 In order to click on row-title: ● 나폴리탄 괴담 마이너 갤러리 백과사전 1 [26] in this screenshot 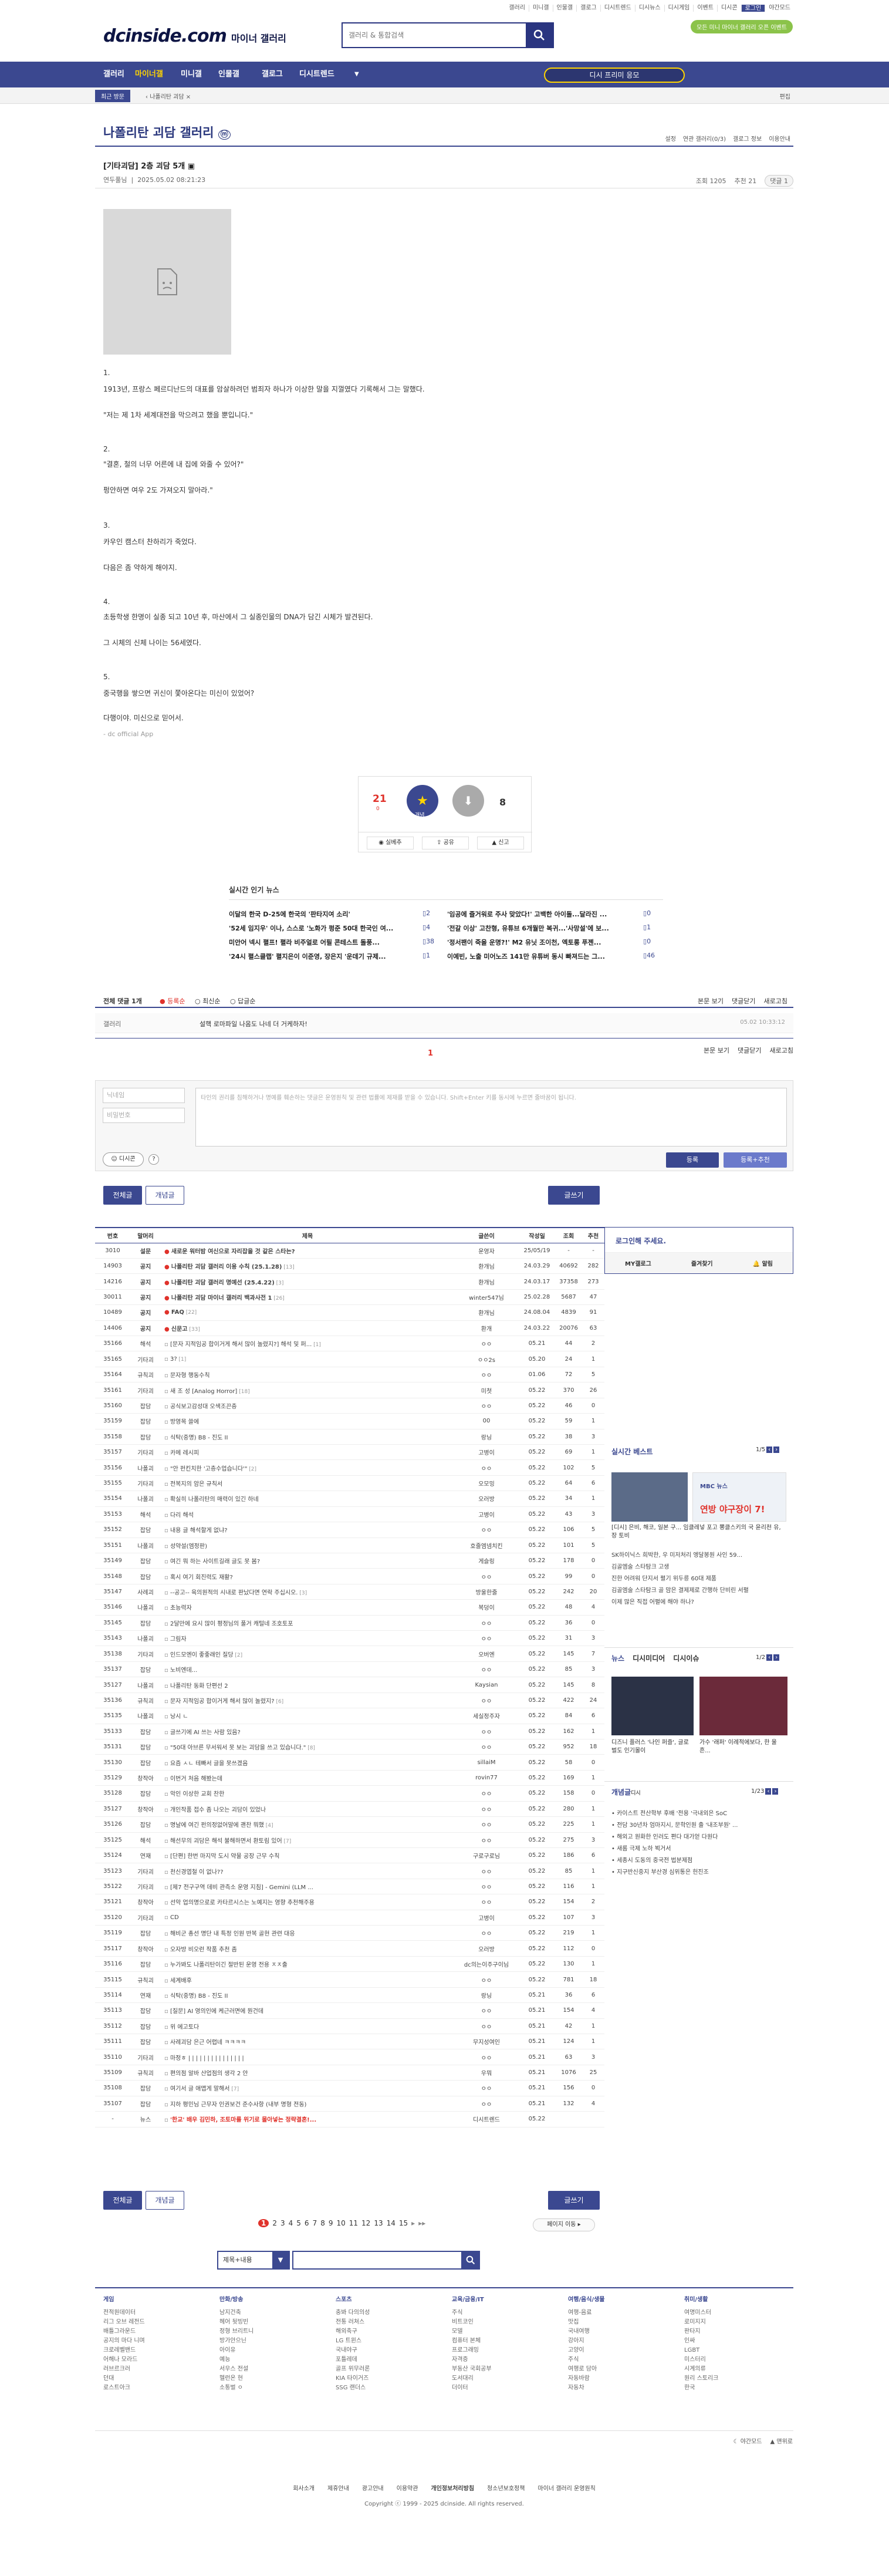, I will do `click(307, 1297)`.